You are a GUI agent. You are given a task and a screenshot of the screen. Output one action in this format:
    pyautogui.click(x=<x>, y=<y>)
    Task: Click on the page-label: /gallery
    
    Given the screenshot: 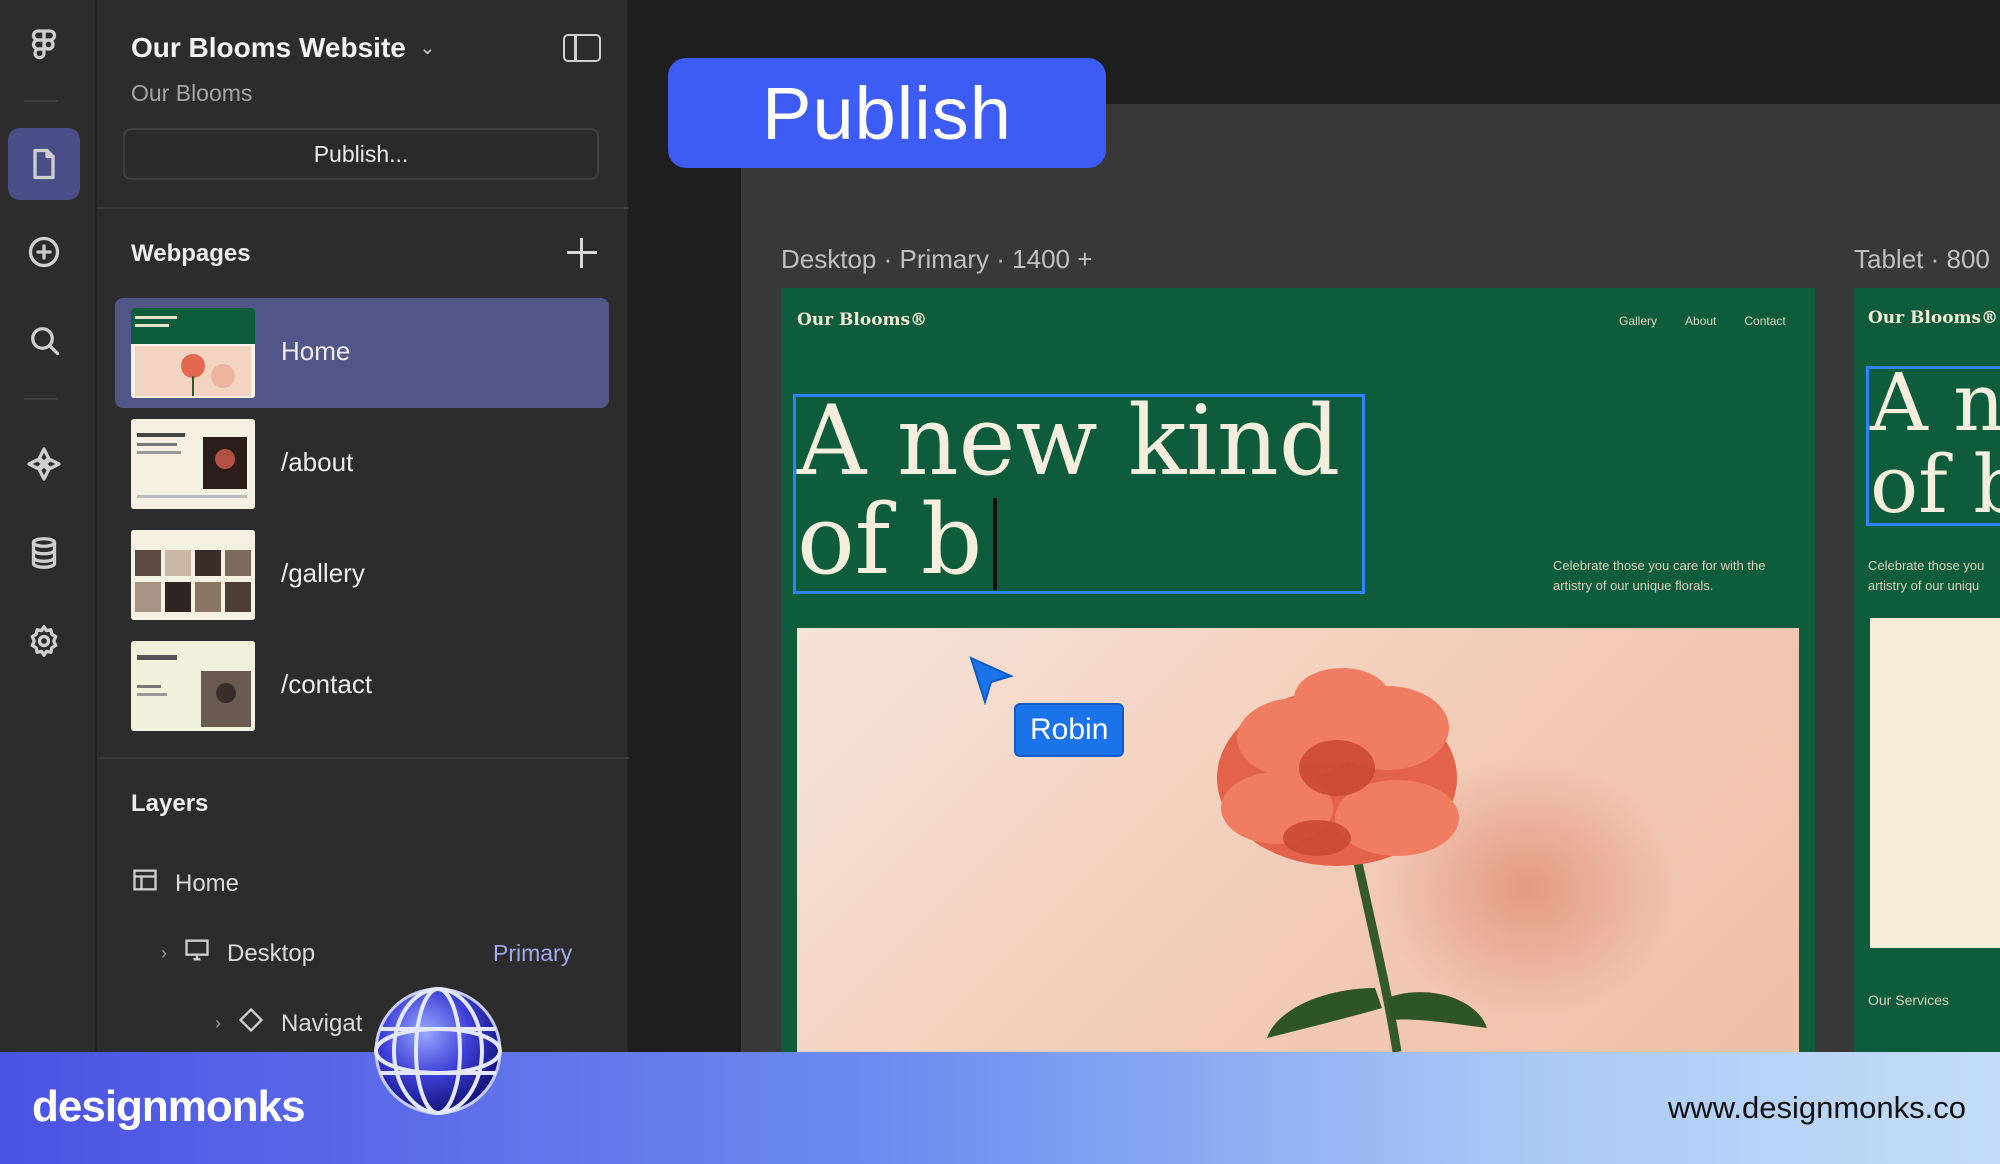 What is the action you would take?
    pyautogui.click(x=323, y=573)
    